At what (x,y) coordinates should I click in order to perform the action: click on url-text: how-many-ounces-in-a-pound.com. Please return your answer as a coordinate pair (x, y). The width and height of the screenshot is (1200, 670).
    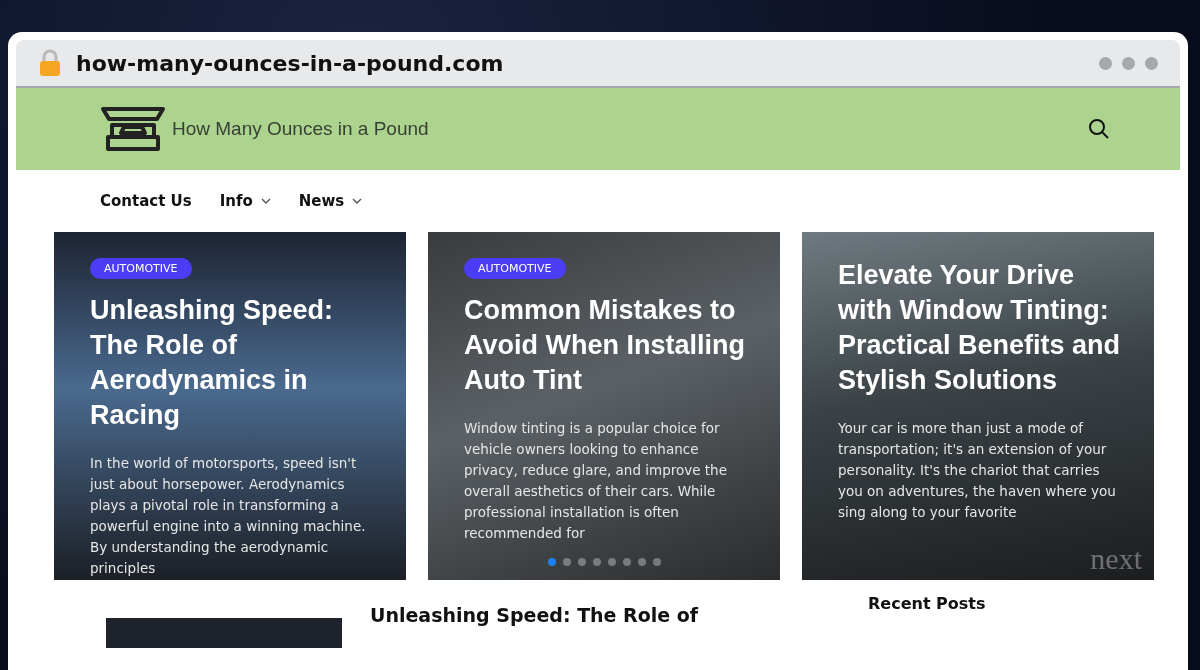
    Looking at the image, I should click on (290, 63).